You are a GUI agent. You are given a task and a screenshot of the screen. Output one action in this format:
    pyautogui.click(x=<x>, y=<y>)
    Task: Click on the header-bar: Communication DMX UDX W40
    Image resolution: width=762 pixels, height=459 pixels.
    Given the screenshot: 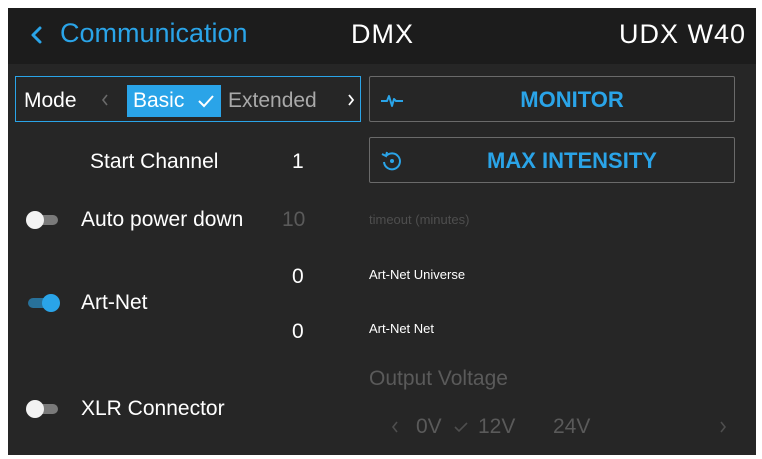 What is the action you would take?
    pyautogui.click(x=382, y=36)
    